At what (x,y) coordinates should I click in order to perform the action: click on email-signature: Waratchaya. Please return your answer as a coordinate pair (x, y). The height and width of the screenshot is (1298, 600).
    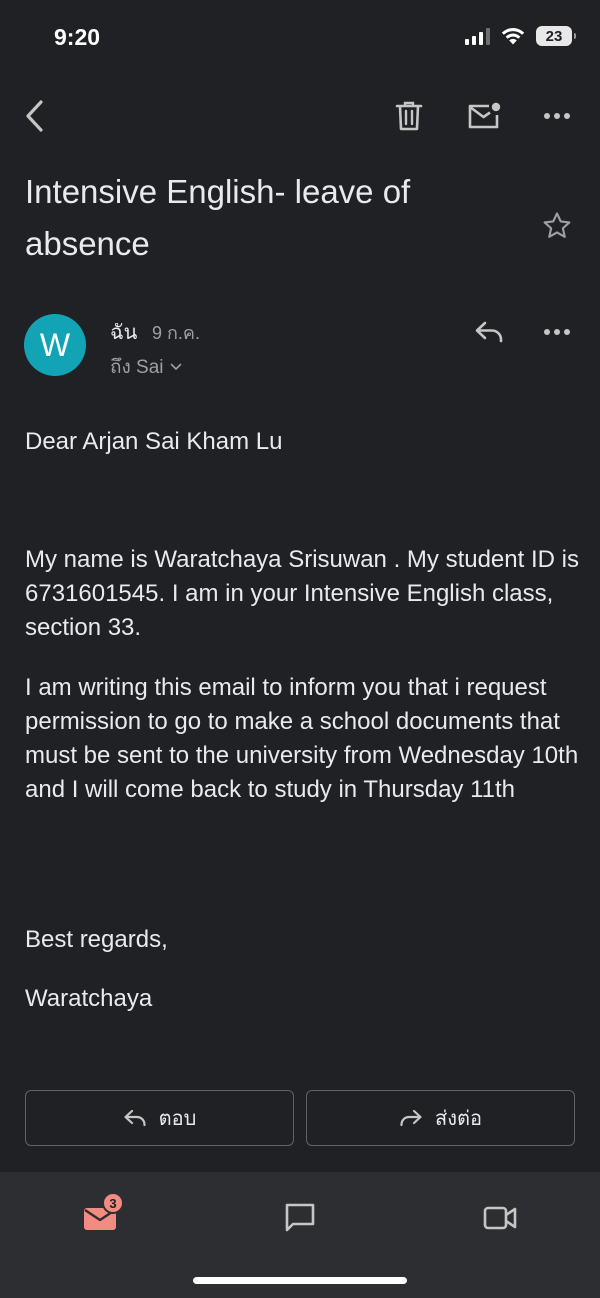
    Looking at the image, I should click on (89, 998).